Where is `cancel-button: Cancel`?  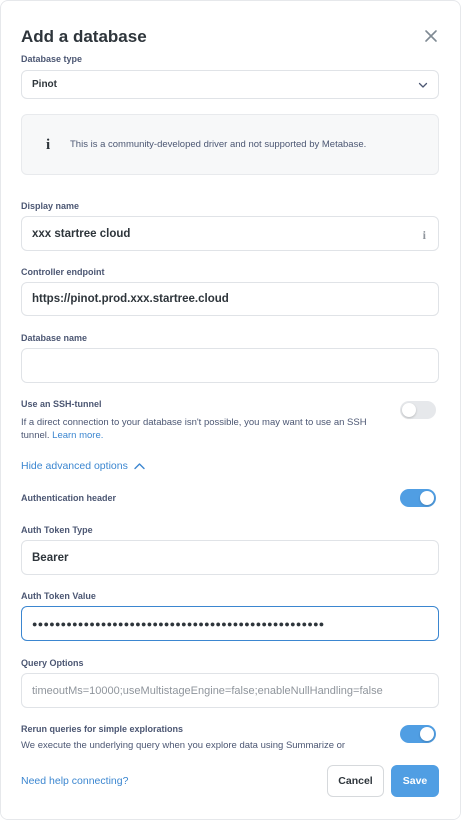
cancel-button: Cancel is located at coordinates (355, 781).